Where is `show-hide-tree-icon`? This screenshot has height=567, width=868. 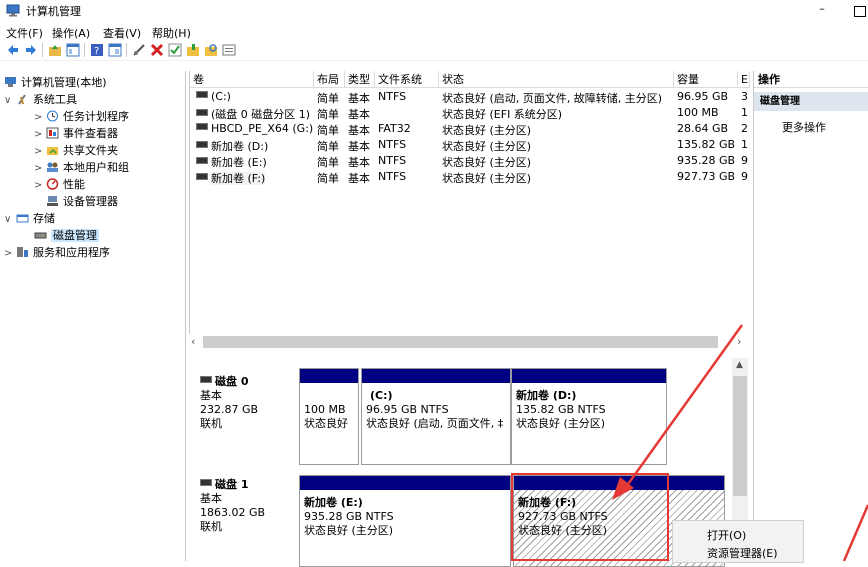 show-hide-tree-icon is located at coordinates (73, 50).